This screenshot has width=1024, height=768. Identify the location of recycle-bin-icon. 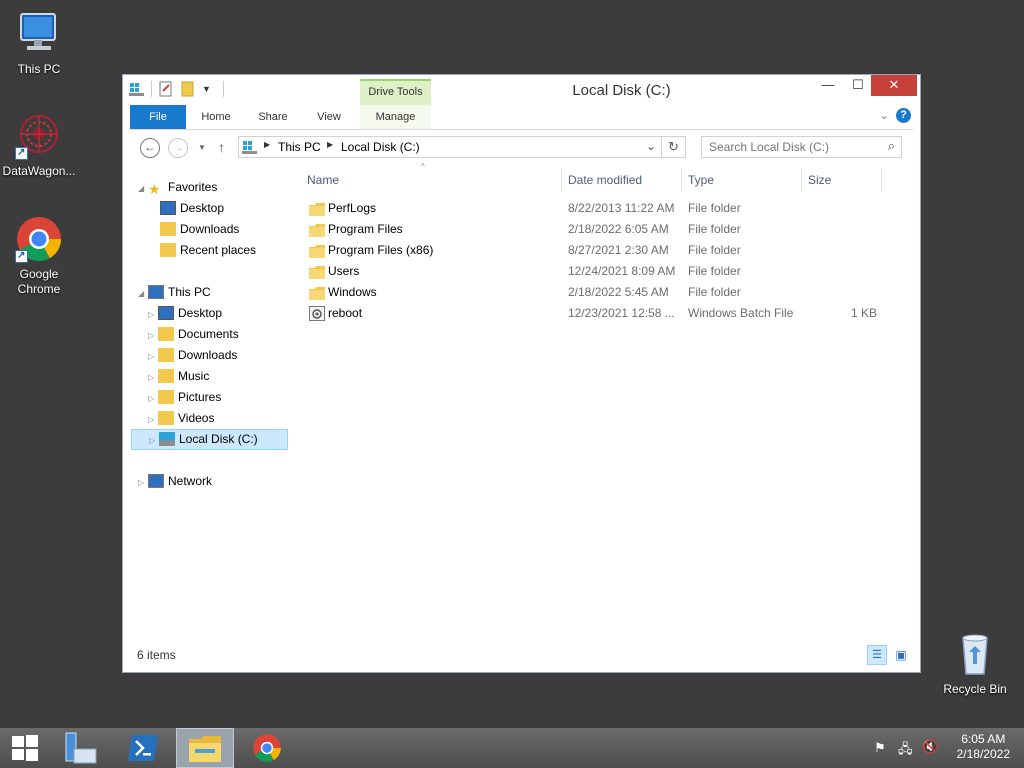
(975, 654).